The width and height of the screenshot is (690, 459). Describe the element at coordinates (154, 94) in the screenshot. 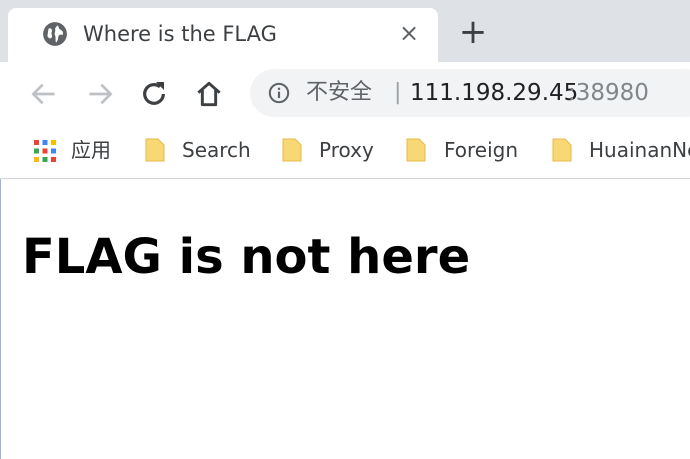

I see `reload-icon` at that location.